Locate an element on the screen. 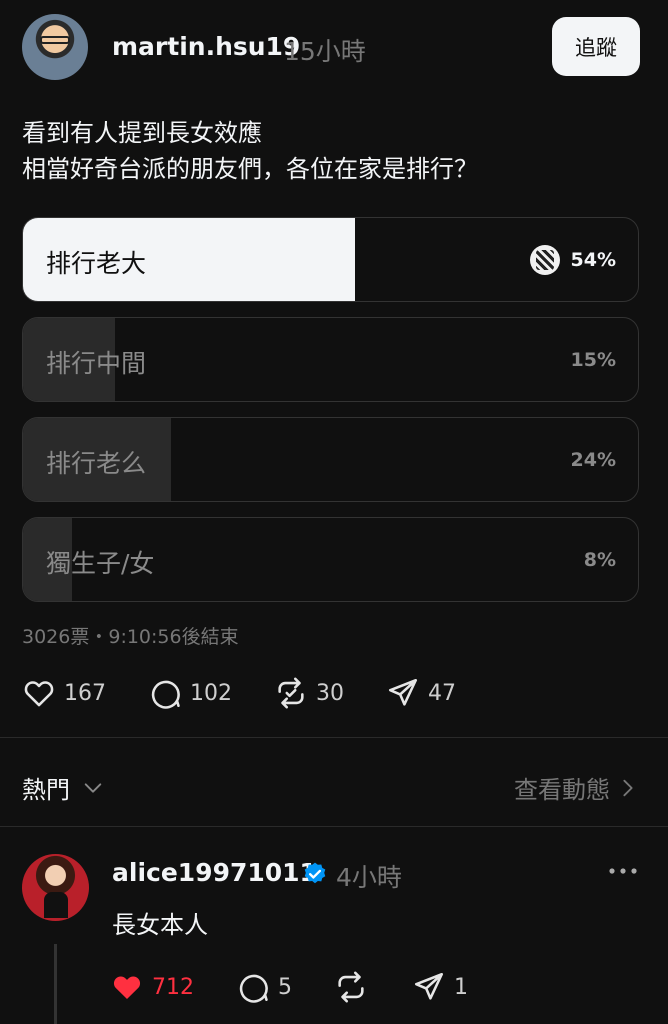  like-count: 167 is located at coordinates (85, 693).